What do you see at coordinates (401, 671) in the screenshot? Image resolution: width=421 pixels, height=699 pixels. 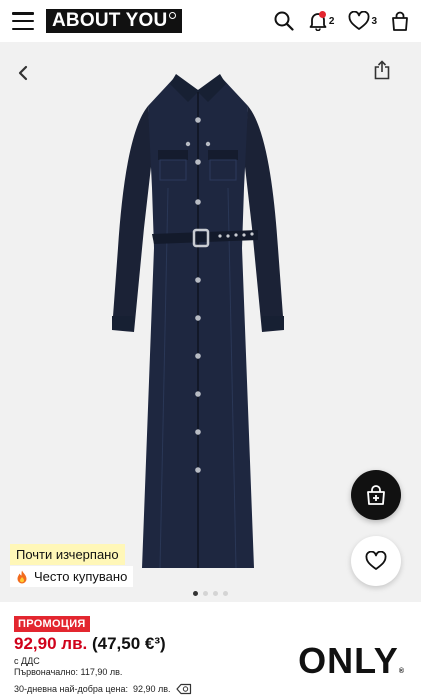 I see `brand-registered-mark: ®` at bounding box center [401, 671].